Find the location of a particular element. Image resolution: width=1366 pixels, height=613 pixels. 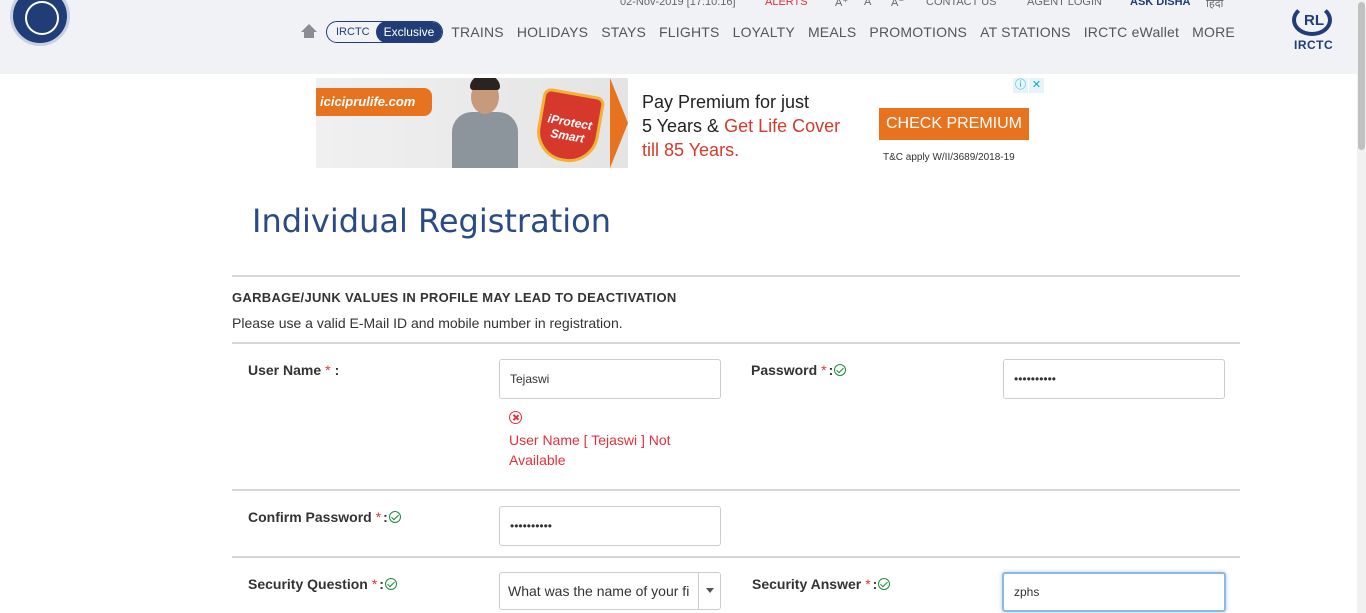

ad-line-3: till 85 Years. is located at coordinates (691, 150).